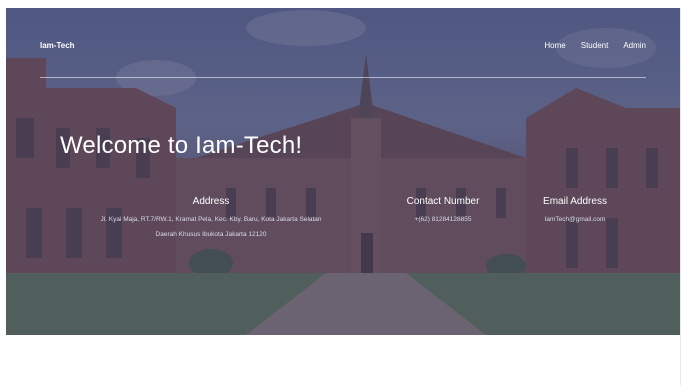 The image size is (681, 385). What do you see at coordinates (443, 219) in the screenshot?
I see `contact-number: +(62) 81284128855` at bounding box center [443, 219].